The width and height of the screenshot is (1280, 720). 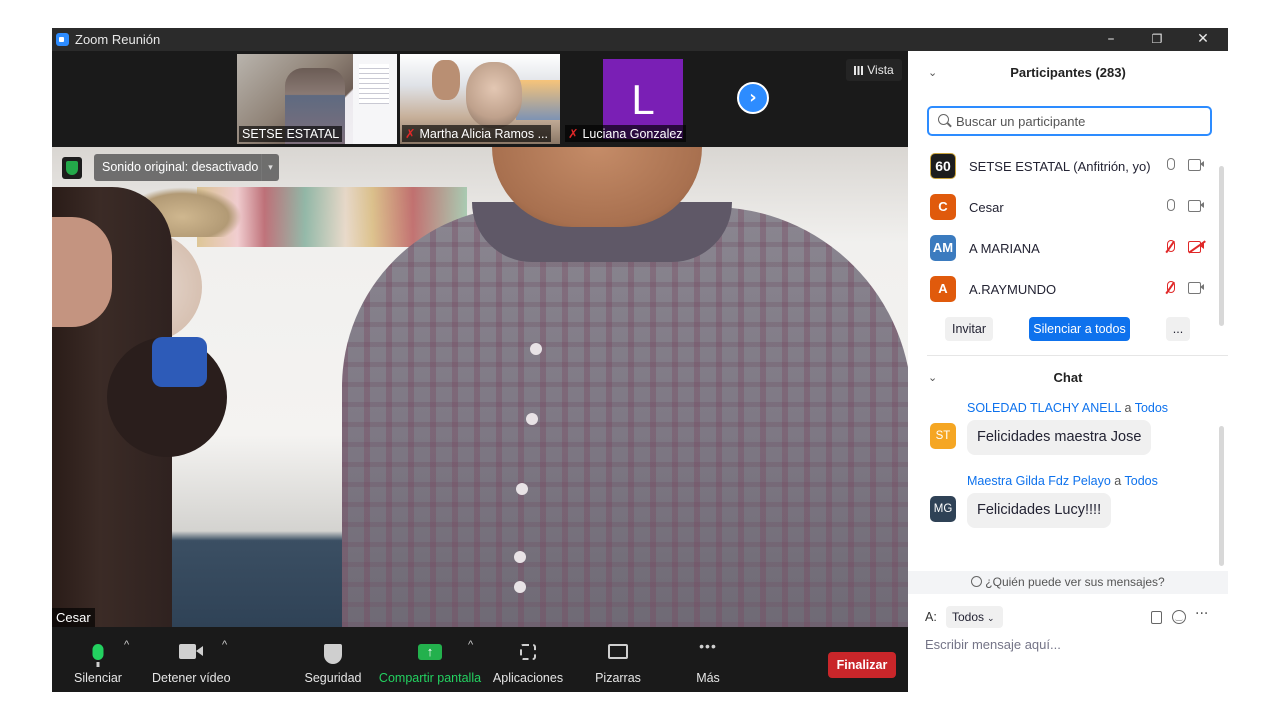 I want to click on share-options-button: ^, so click(x=474, y=659).